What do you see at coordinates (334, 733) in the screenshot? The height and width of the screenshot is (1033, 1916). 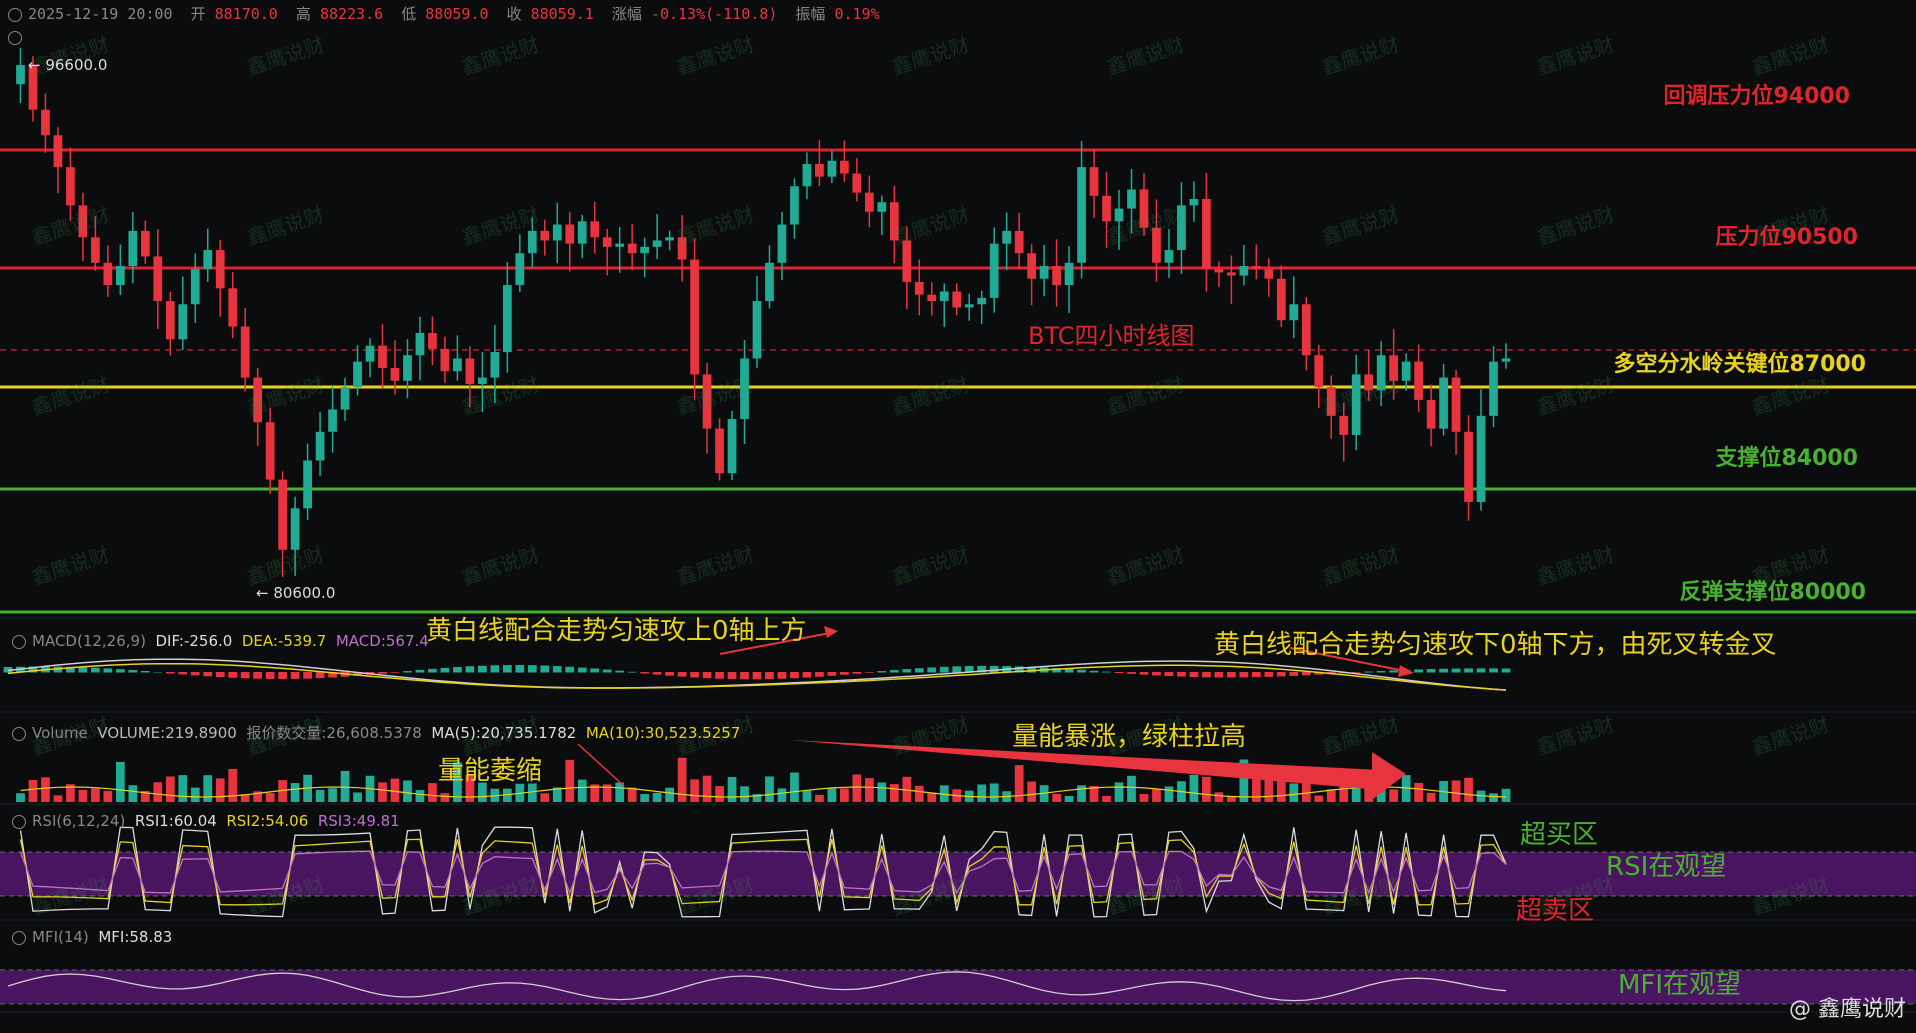 I see `volume-quote: 报价数交量:26,608.5378` at bounding box center [334, 733].